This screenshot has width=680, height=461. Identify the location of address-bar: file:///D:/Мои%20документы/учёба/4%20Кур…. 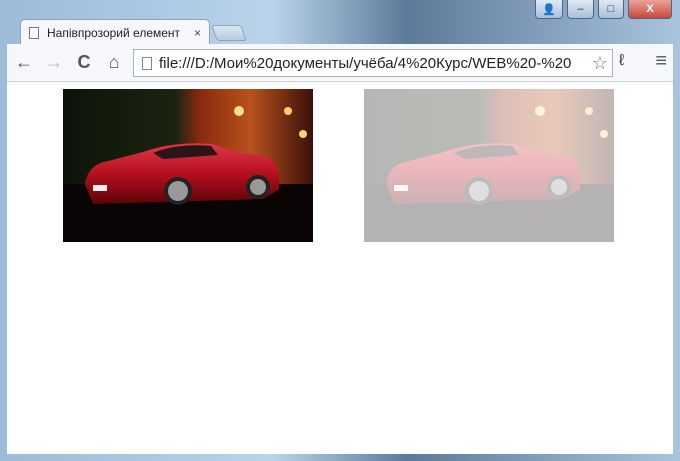
(373, 63).